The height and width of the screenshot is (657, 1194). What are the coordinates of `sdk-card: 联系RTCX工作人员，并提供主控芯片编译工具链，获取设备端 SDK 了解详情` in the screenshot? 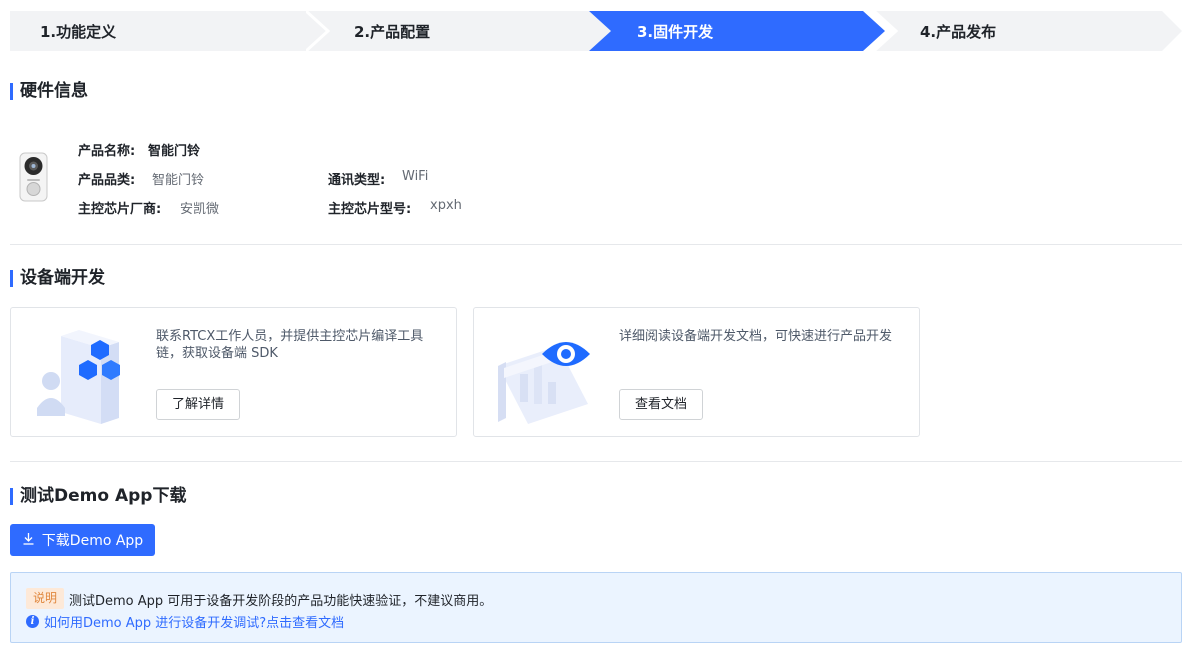 It's located at (233, 372).